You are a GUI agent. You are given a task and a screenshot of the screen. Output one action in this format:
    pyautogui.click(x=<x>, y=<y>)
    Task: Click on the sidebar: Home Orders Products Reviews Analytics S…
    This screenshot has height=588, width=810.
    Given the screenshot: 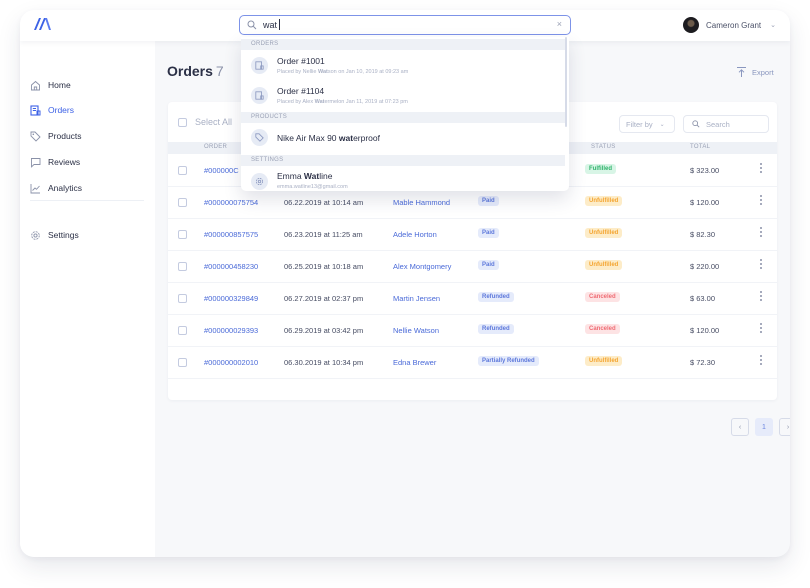 What is the action you would take?
    pyautogui.click(x=87, y=299)
    